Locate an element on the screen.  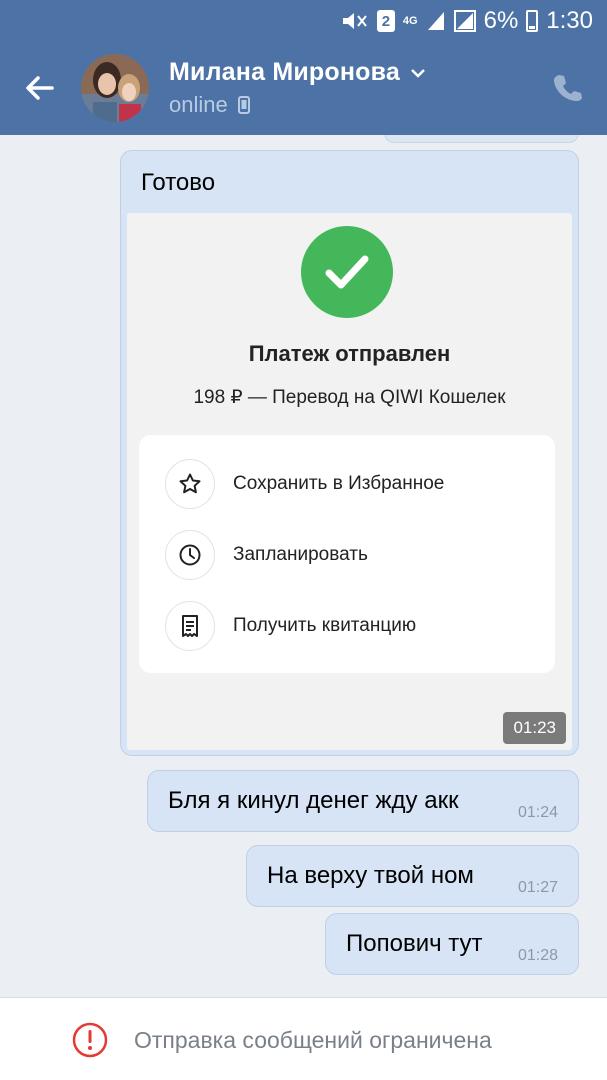
chat-header: Милана Миронова online is located at coordinates (303, 88).